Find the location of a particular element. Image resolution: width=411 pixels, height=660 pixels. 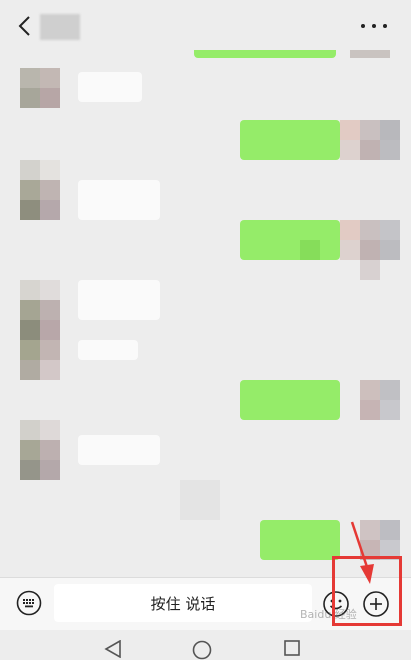

chat-title-blurred is located at coordinates (60, 27).